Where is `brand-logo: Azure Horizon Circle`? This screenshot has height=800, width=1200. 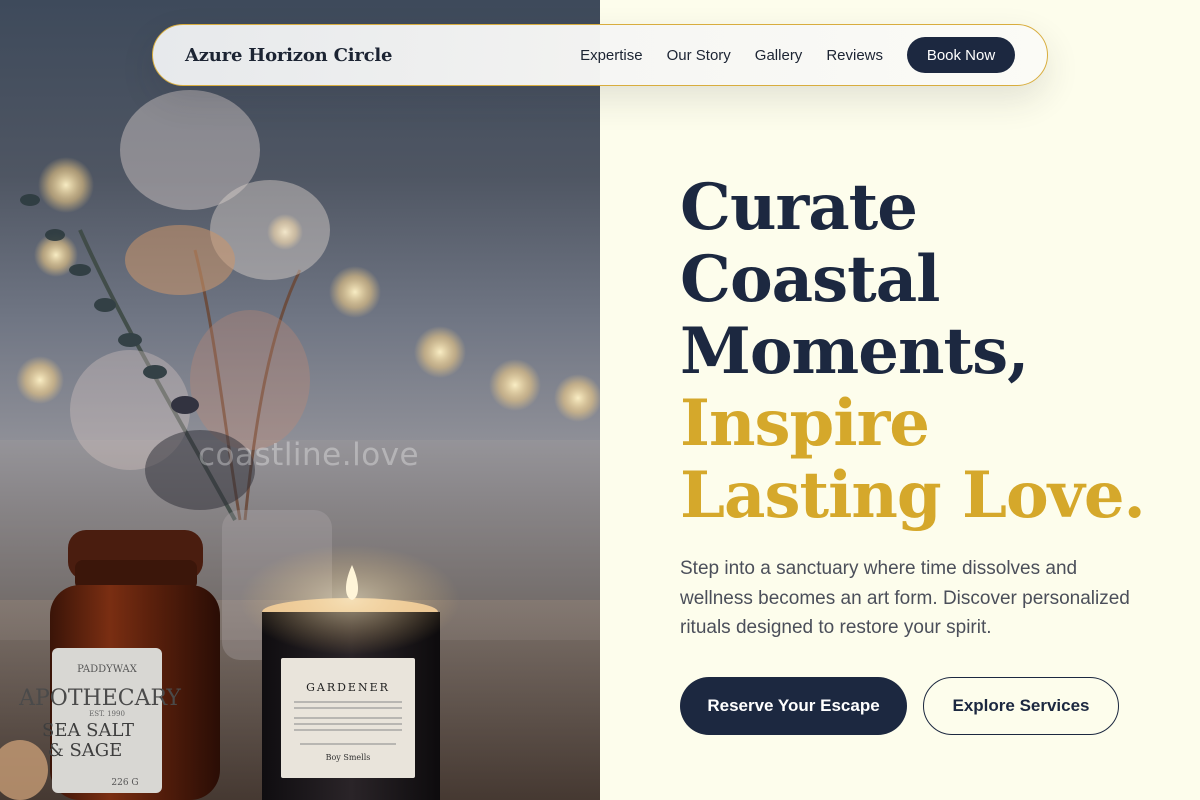 brand-logo: Azure Horizon Circle is located at coordinates (288, 55).